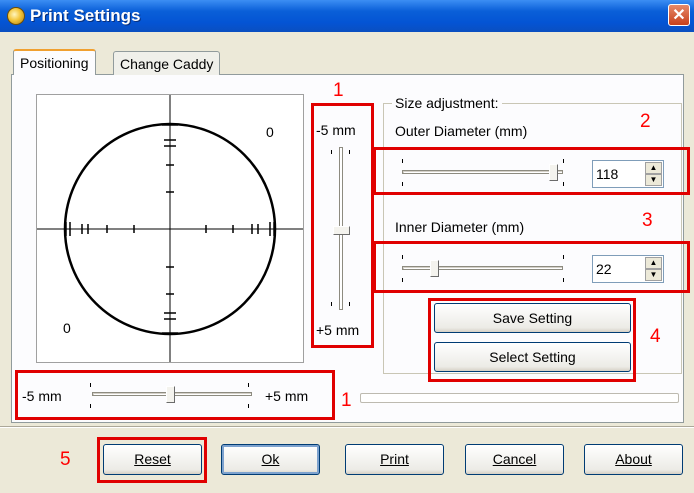 This screenshot has width=694, height=493. I want to click on ok-label: Ok, so click(270, 459).